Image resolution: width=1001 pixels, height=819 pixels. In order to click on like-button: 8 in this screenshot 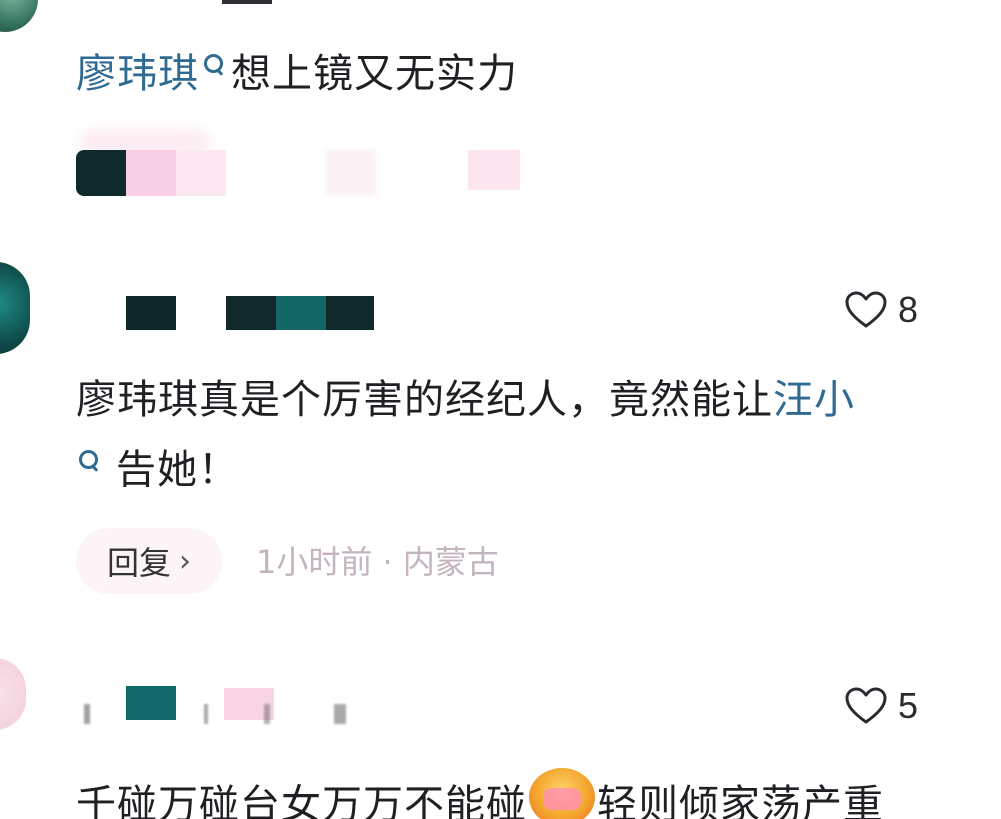, I will do `click(881, 310)`.